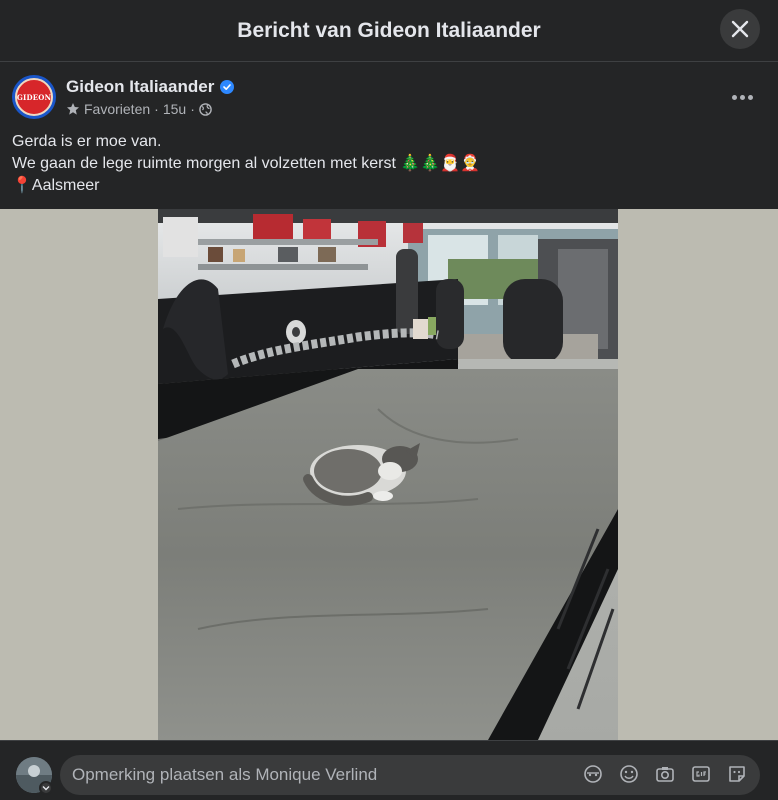 The image size is (778, 800). I want to click on dialog-title: Bericht van Gideon Italiaander, so click(389, 30).